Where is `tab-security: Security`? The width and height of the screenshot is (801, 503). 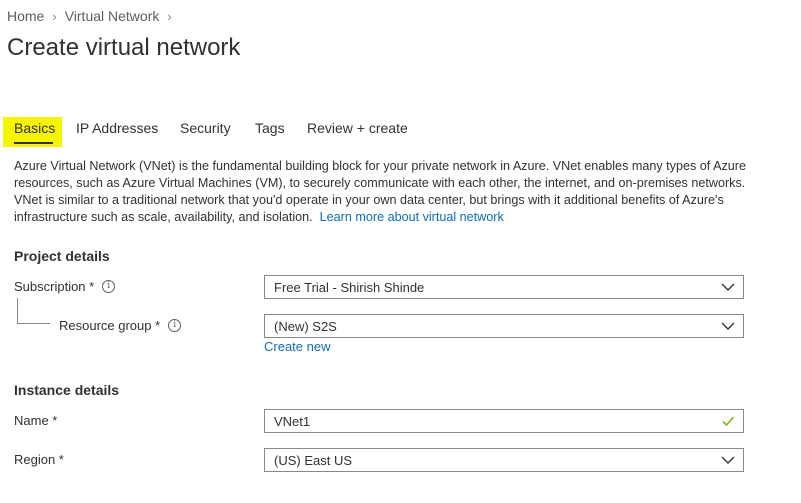 tab-security: Security is located at coordinates (205, 128).